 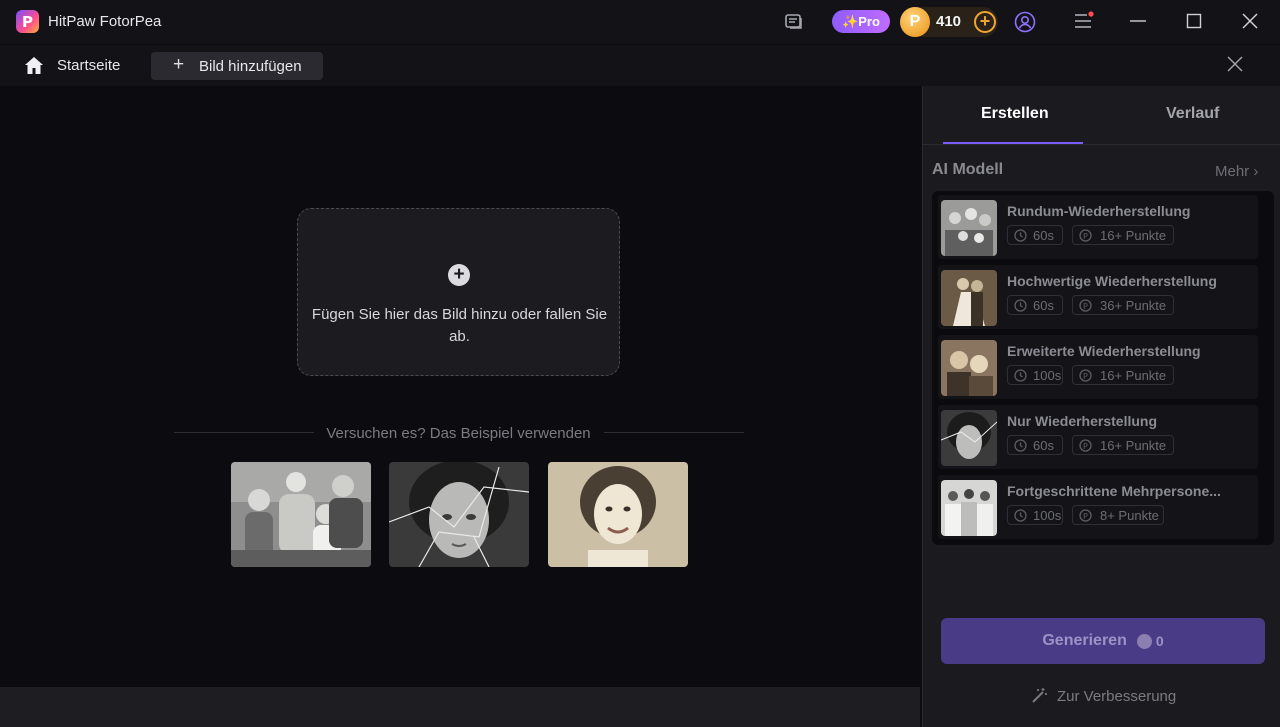 I want to click on app-logo-icon: P, so click(x=27, y=21).